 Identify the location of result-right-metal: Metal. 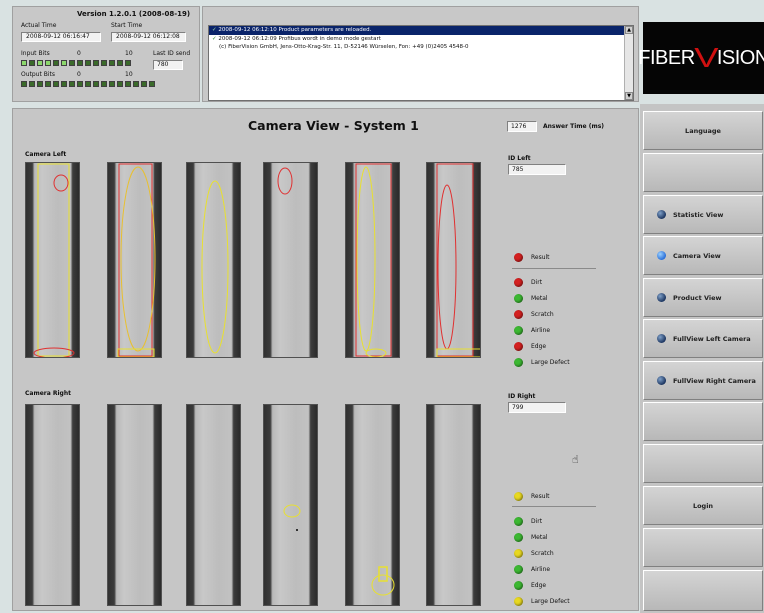
(531, 537).